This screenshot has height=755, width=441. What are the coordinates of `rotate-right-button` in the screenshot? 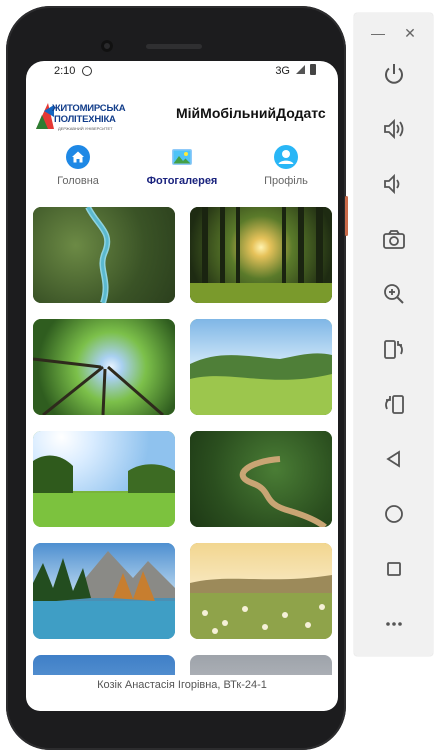 It's located at (394, 404).